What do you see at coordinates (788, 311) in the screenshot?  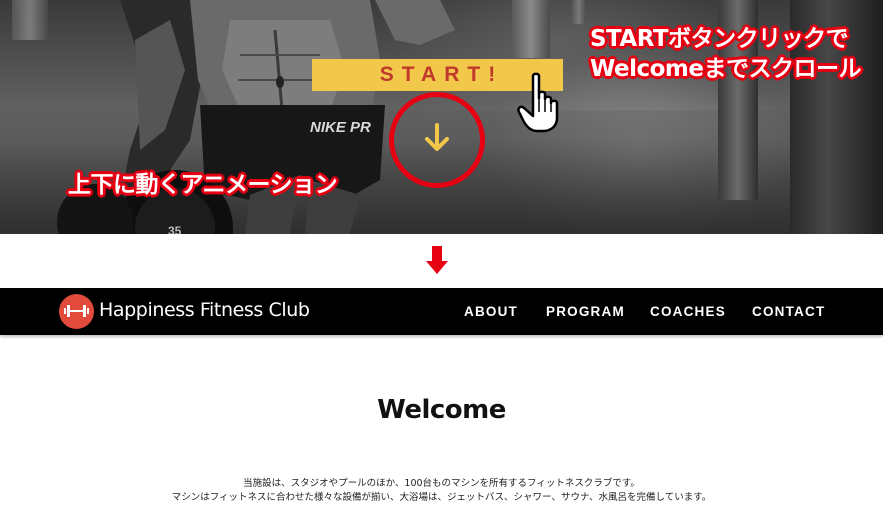 I see `nav-contact: CONTACT` at bounding box center [788, 311].